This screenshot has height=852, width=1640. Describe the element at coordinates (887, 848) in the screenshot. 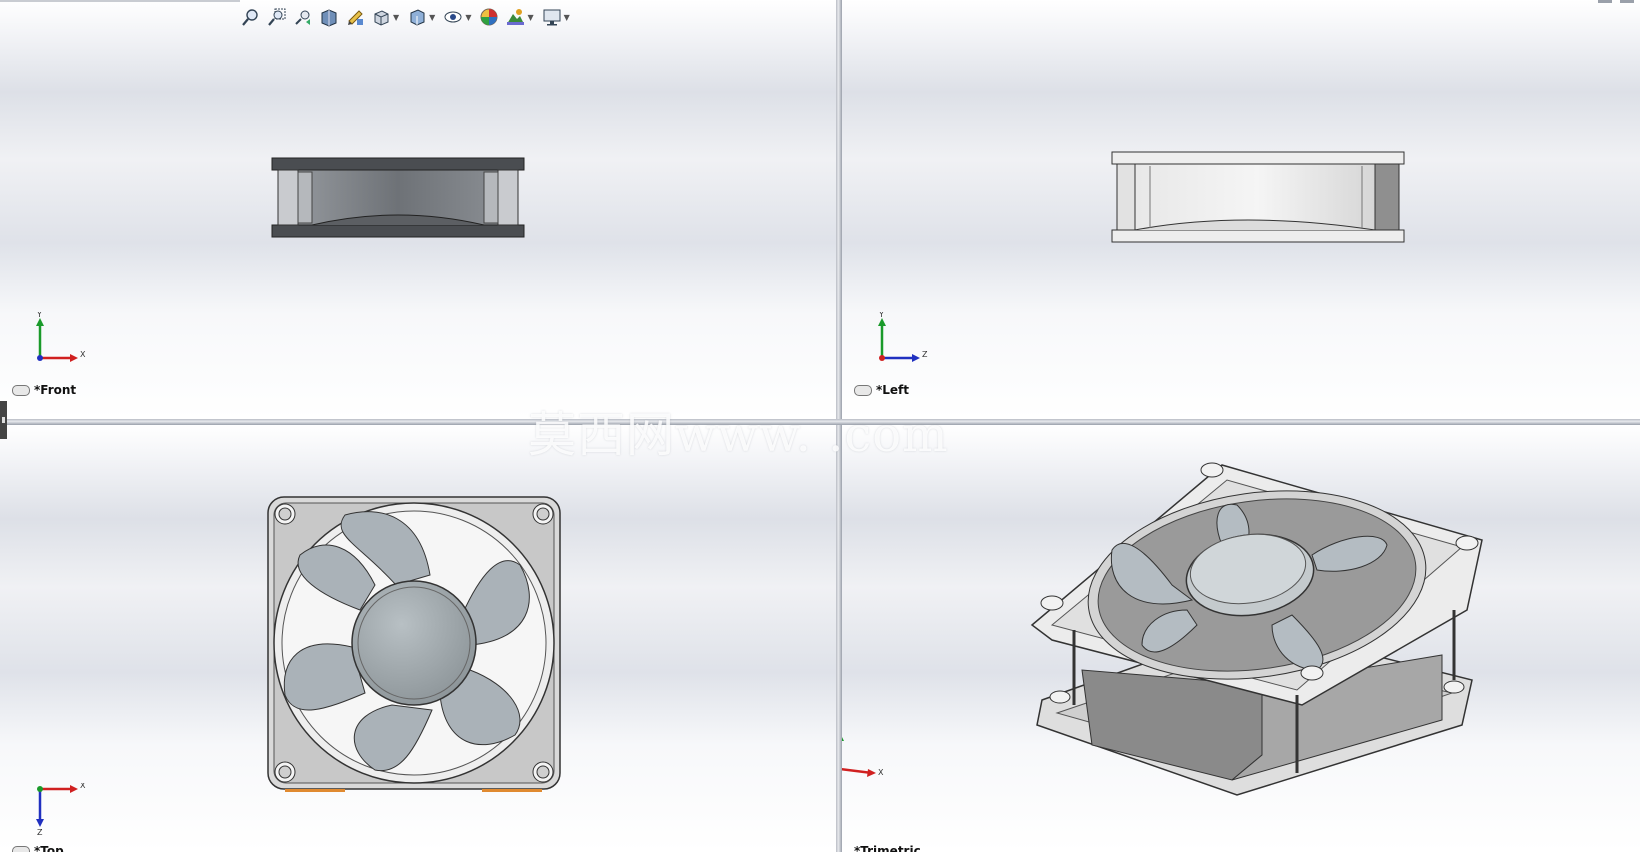

I see `view-label-trimetric: *Trimetric` at that location.